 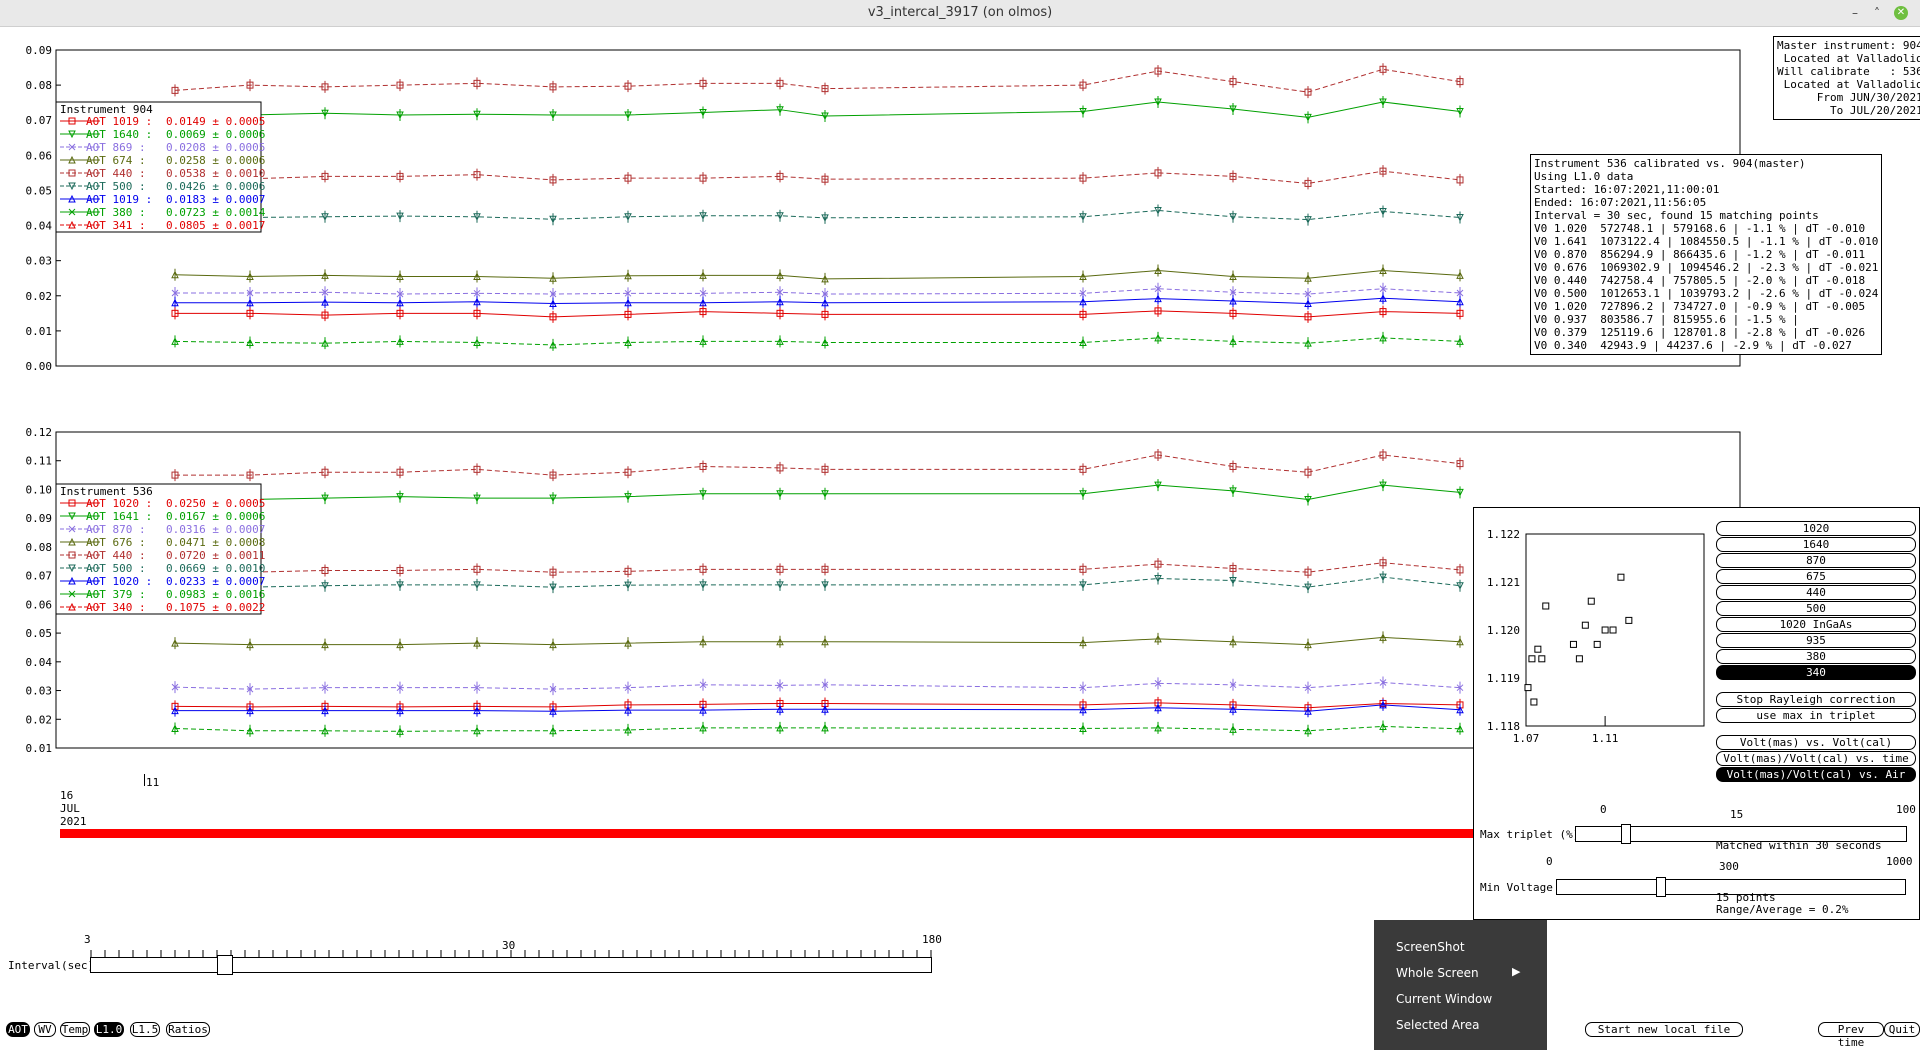 I want to click on minimize-icon: –, so click(x=1855, y=13).